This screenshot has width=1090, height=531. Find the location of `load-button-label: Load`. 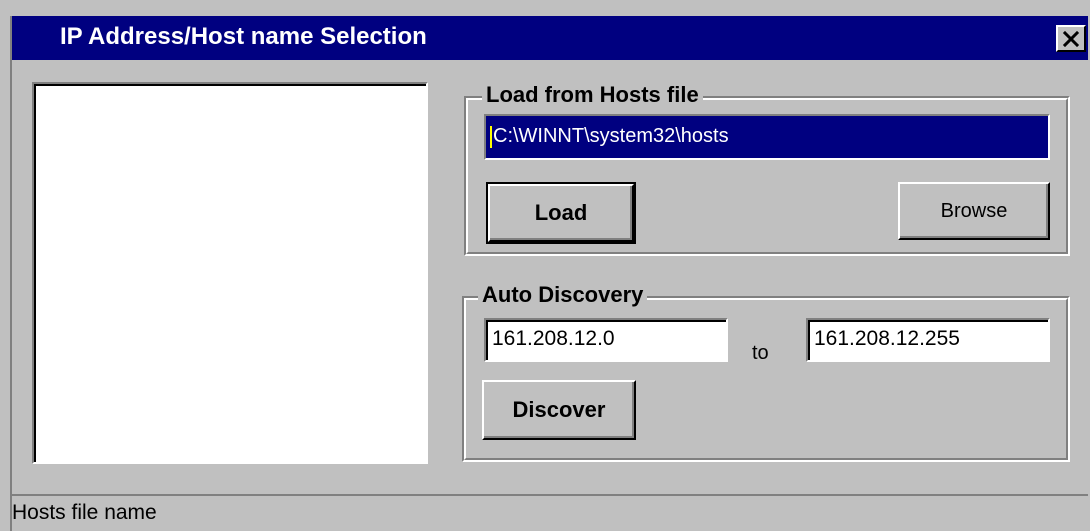

load-button-label: Load is located at coordinates (561, 212).